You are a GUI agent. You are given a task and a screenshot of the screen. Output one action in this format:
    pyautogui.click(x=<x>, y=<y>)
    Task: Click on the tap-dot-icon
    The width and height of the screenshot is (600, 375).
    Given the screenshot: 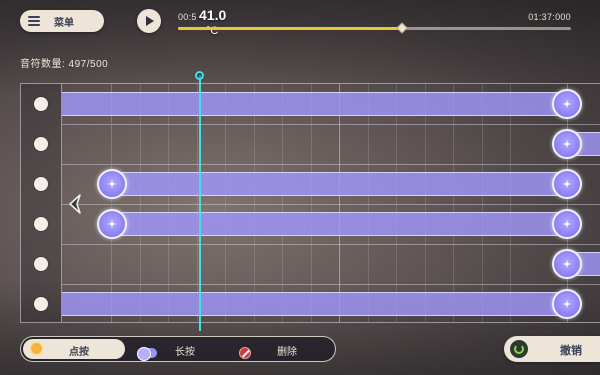 What is the action you would take?
    pyautogui.click(x=36, y=348)
    